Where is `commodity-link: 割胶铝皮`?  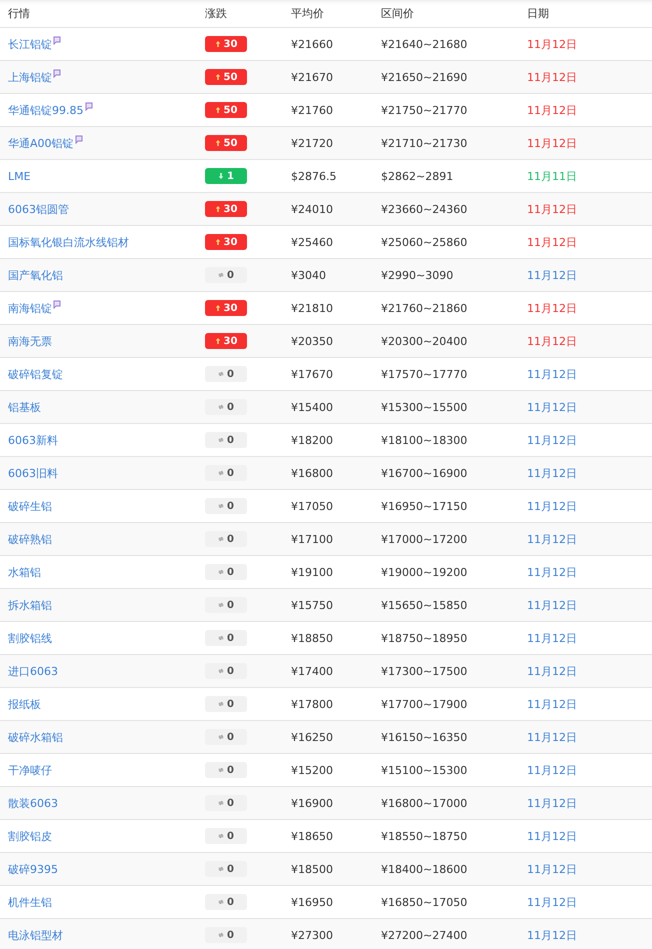
commodity-link: 割胶铝皮 is located at coordinates (30, 836).